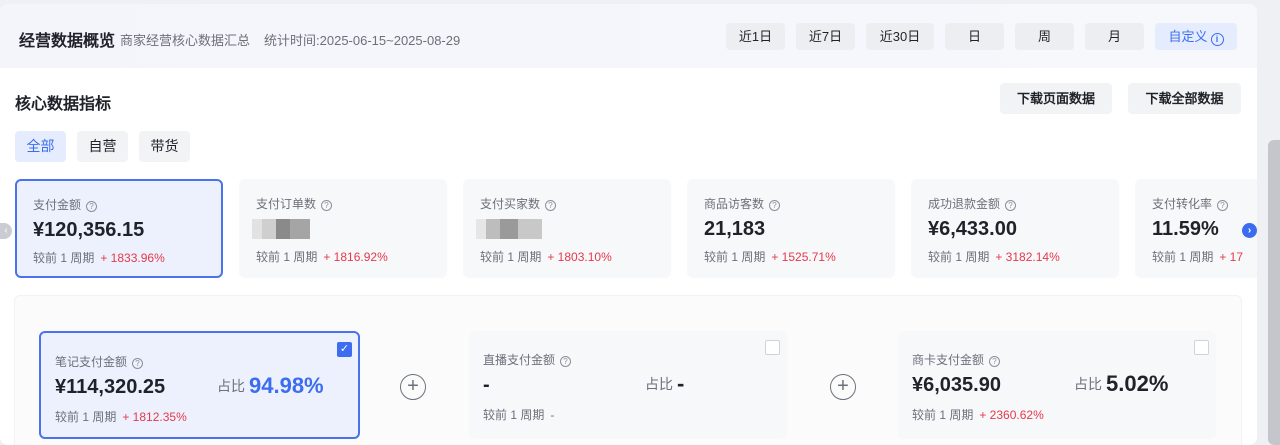  What do you see at coordinates (65, 204) in the screenshot?
I see `metric-label: 支付金额?` at bounding box center [65, 204].